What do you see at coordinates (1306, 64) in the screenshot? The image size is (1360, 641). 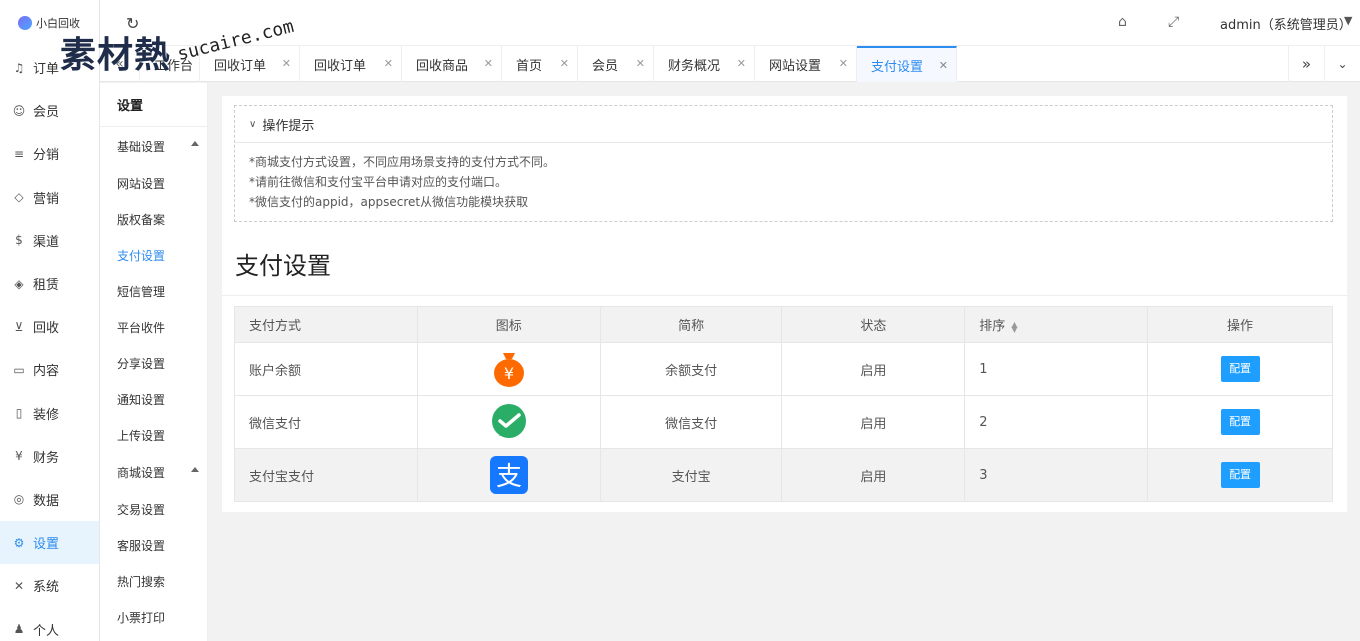 I see `tabs-scroll-right-icon: »` at bounding box center [1306, 64].